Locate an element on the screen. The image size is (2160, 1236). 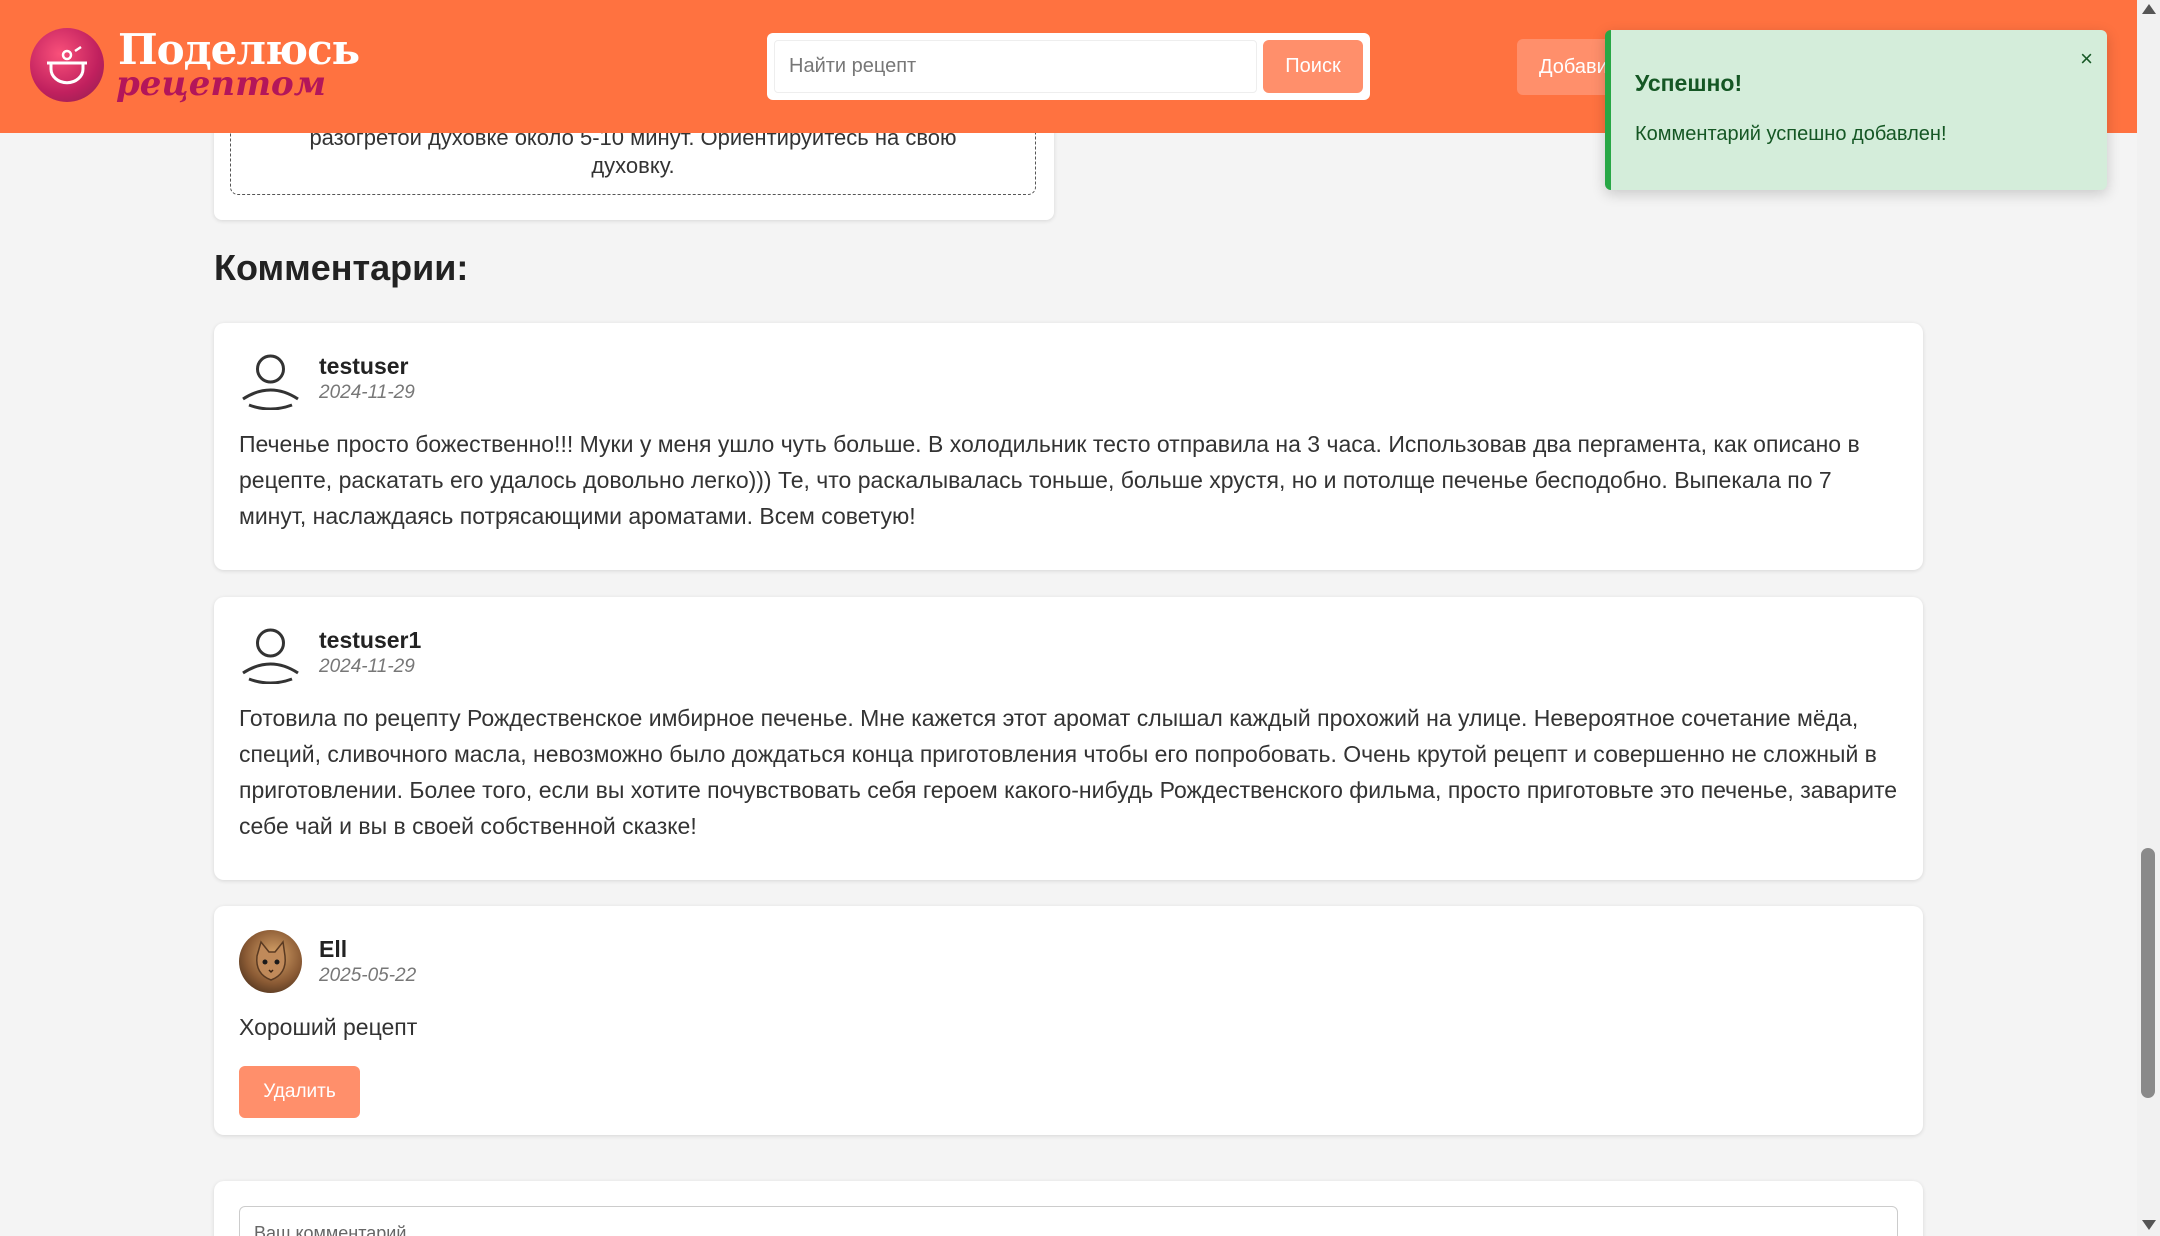
delete-comment-button: Удалить is located at coordinates (299, 1092).